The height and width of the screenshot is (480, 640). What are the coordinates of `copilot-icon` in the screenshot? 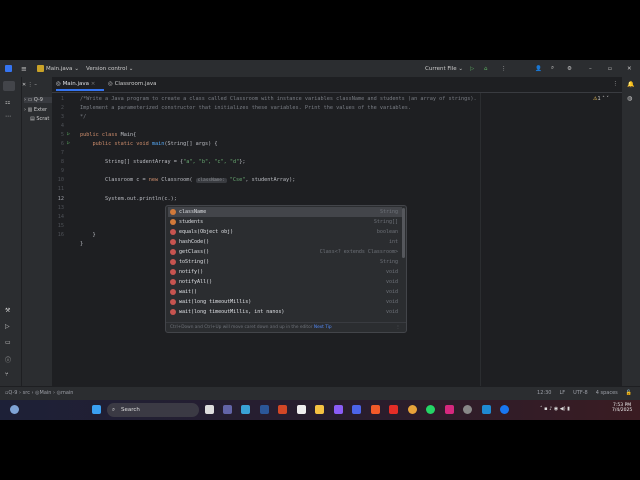 It's located at (245, 409).